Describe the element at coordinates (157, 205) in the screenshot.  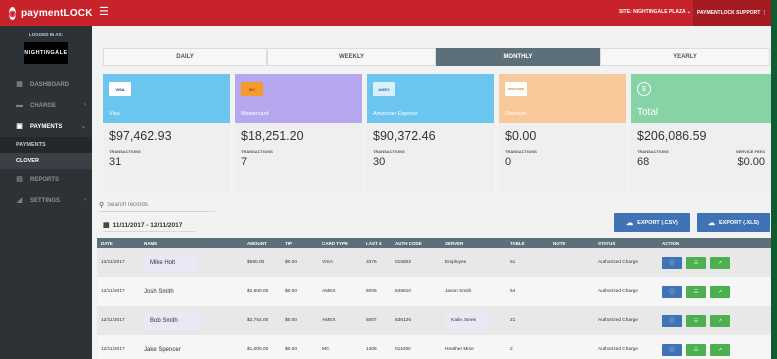
I see `search-input` at that location.